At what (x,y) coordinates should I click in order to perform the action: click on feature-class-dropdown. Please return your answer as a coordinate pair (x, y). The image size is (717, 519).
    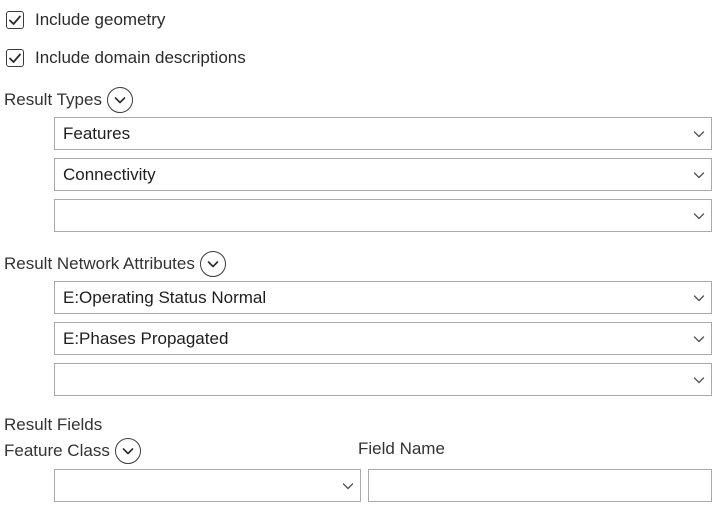
    Looking at the image, I should click on (207, 485).